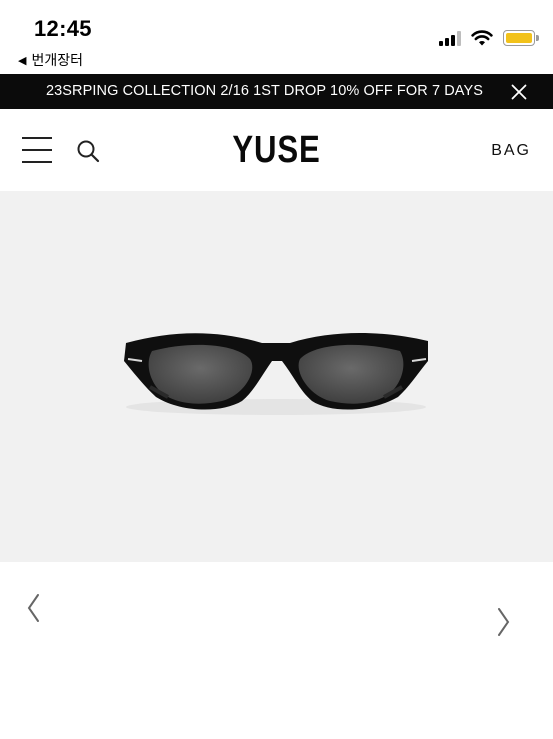  I want to click on status-time: 12:45, so click(63, 28).